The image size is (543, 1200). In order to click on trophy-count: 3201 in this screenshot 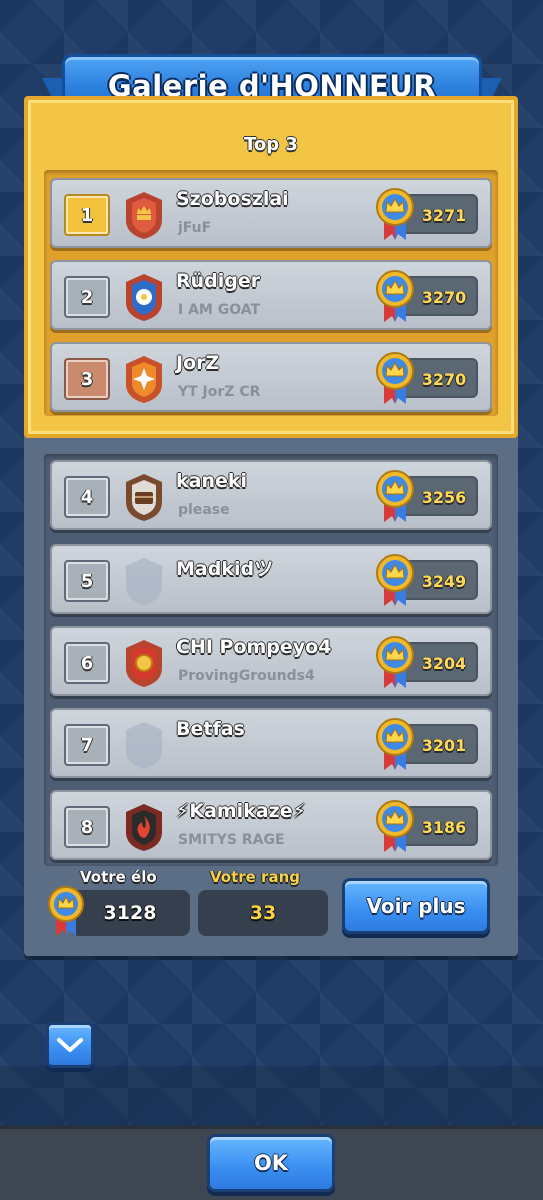, I will do `click(444, 745)`.